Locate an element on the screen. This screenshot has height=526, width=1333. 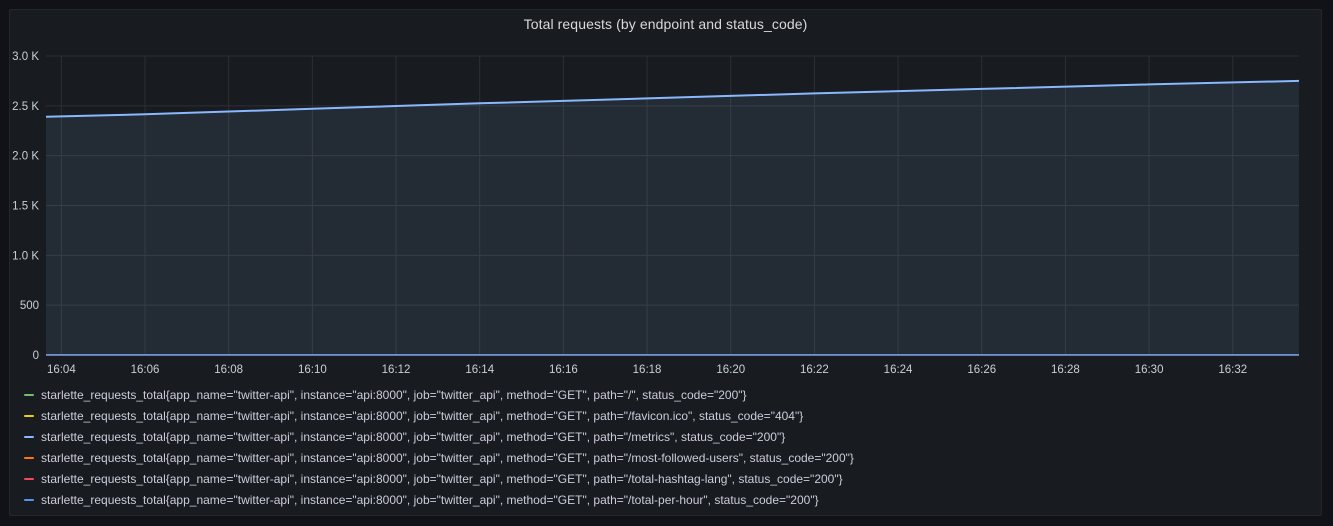
x-tick-label: 16:16 is located at coordinates (563, 370).